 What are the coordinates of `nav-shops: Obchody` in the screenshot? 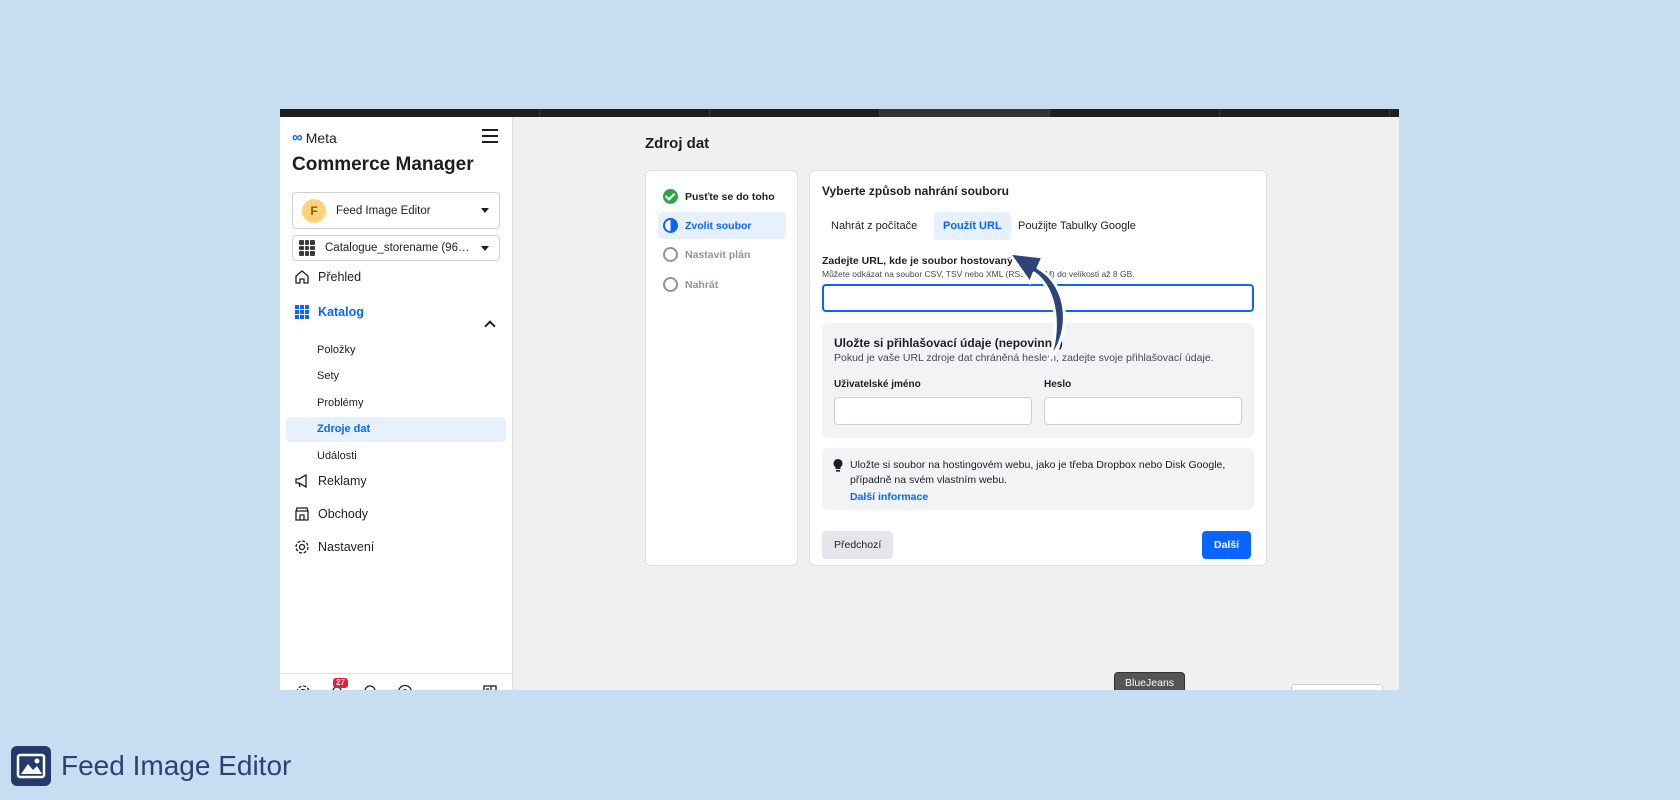 It's located at (331, 514).